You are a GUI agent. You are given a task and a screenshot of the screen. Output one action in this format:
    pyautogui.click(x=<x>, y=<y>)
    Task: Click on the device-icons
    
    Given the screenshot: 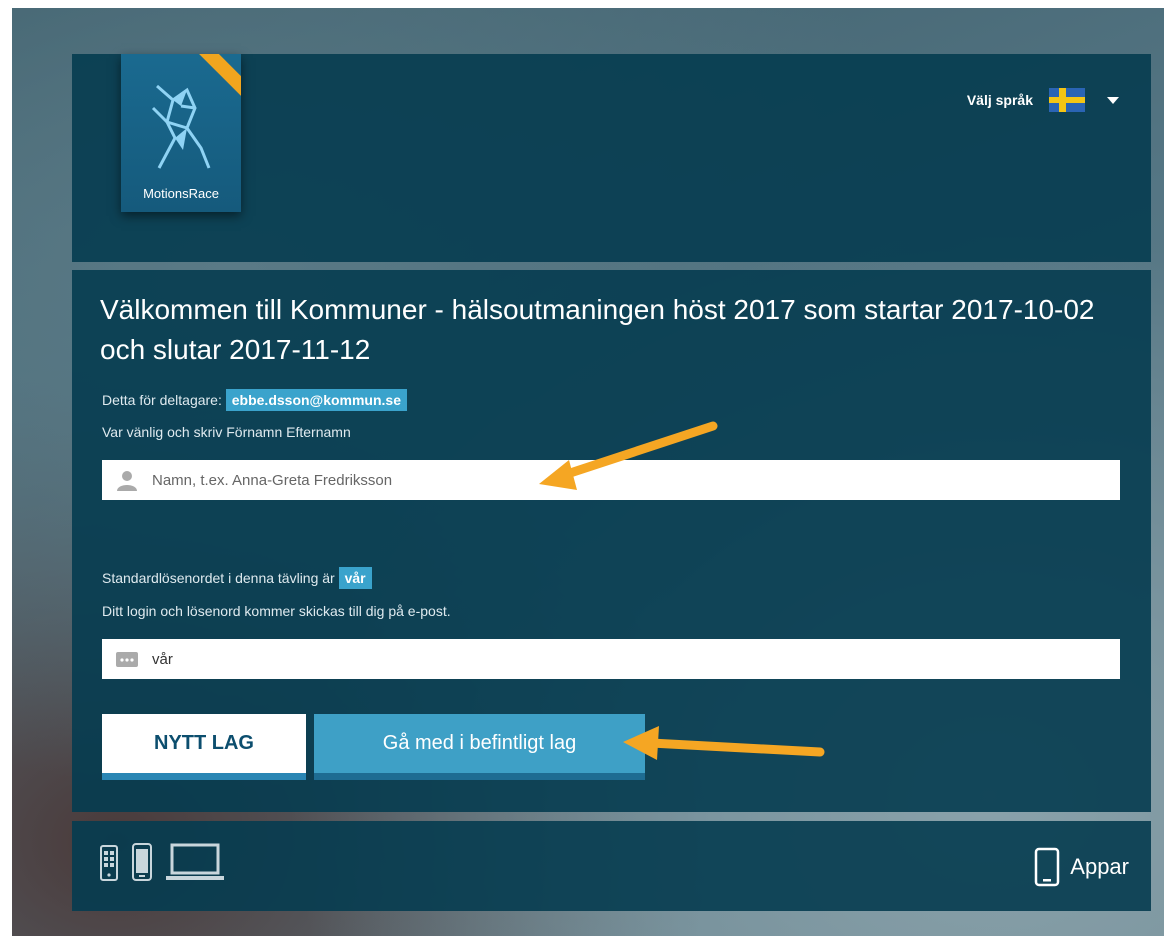 What is the action you would take?
    pyautogui.click(x=162, y=862)
    